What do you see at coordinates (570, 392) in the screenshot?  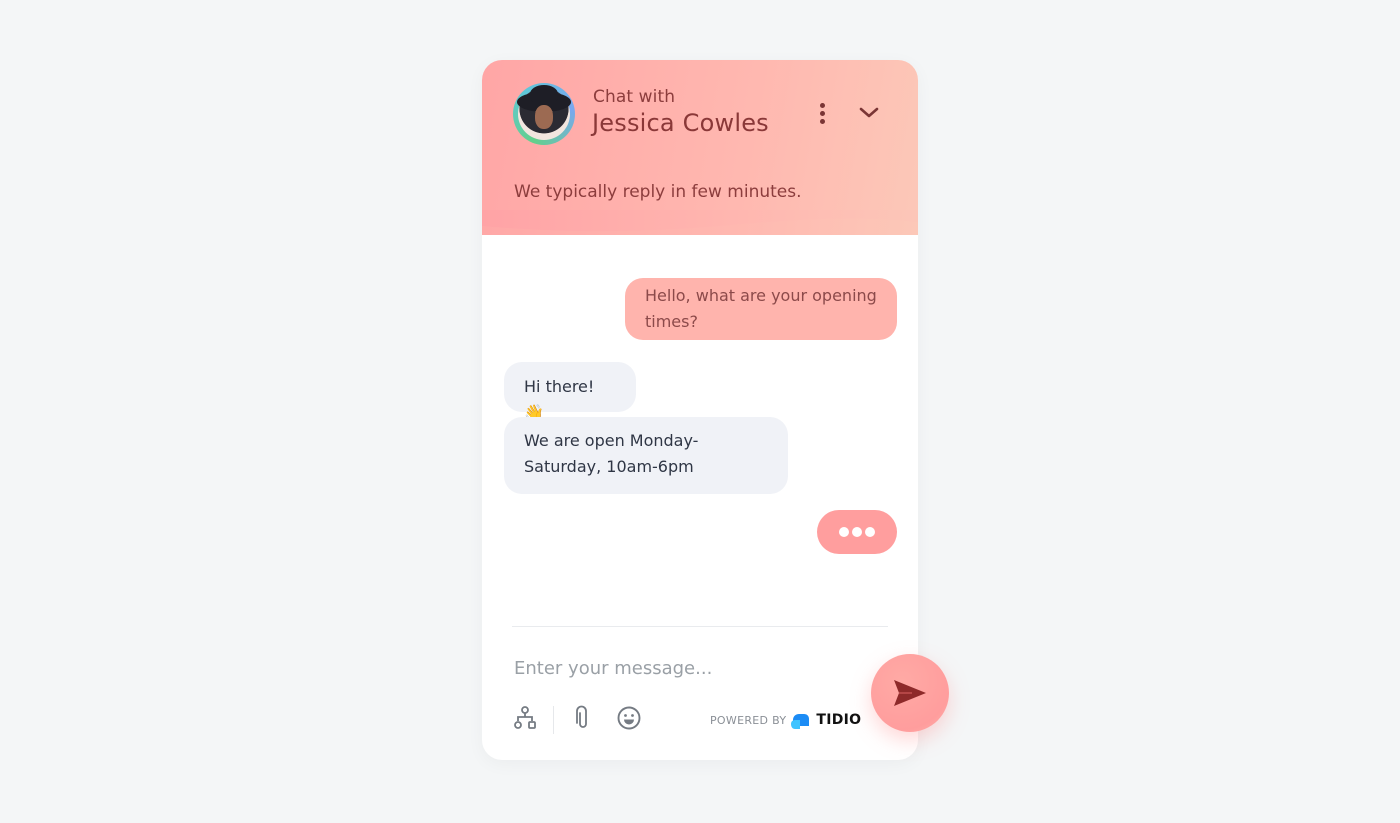 I see `operator-message: Hi there! 👋` at bounding box center [570, 392].